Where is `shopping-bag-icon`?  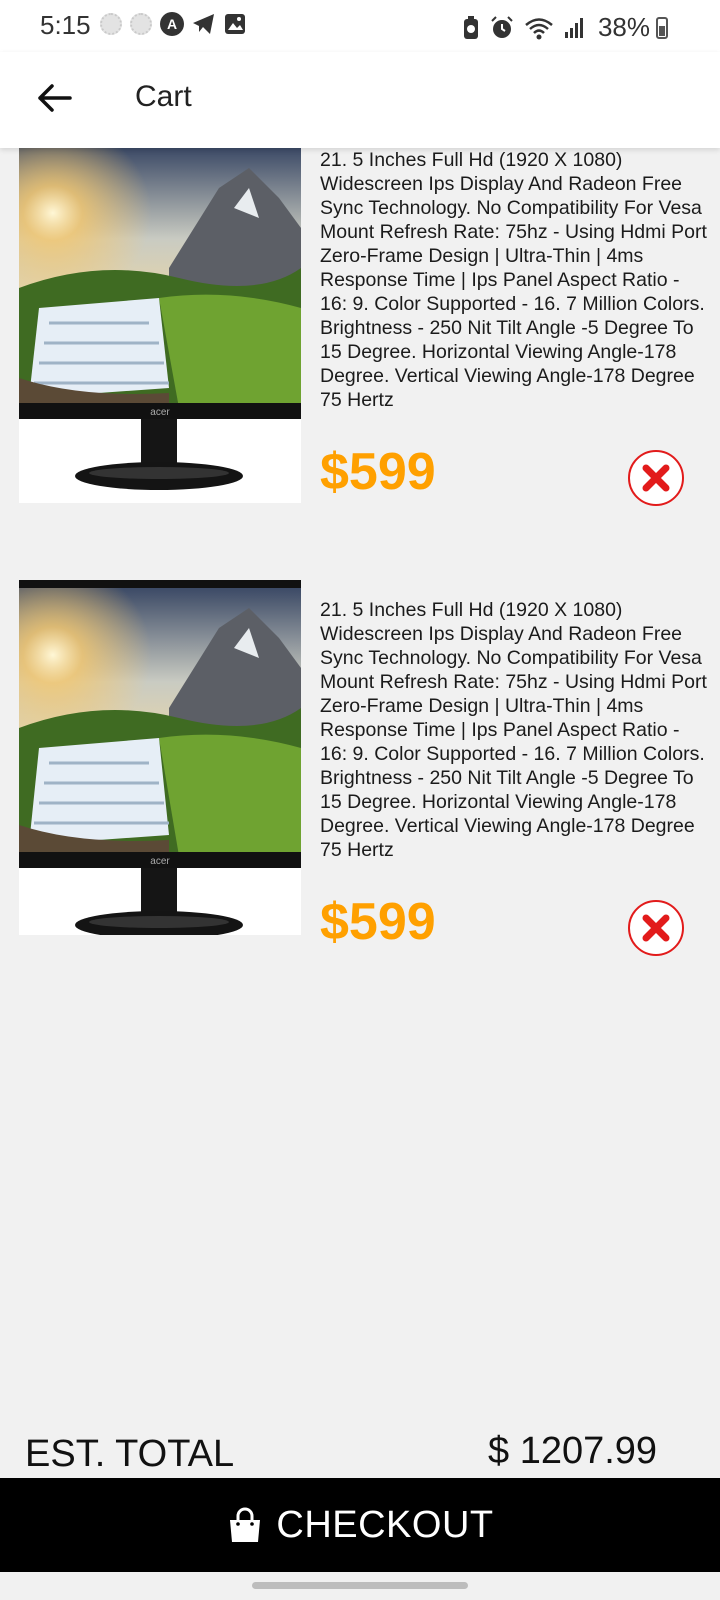 shopping-bag-icon is located at coordinates (245, 1524).